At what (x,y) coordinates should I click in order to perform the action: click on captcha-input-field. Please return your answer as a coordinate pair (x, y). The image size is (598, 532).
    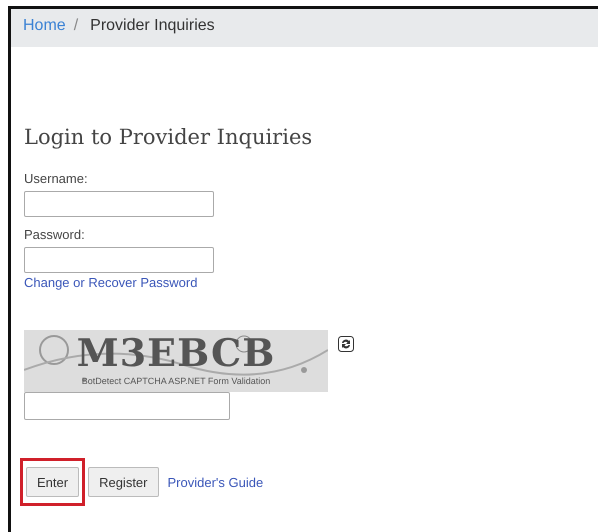
    Looking at the image, I should click on (127, 406).